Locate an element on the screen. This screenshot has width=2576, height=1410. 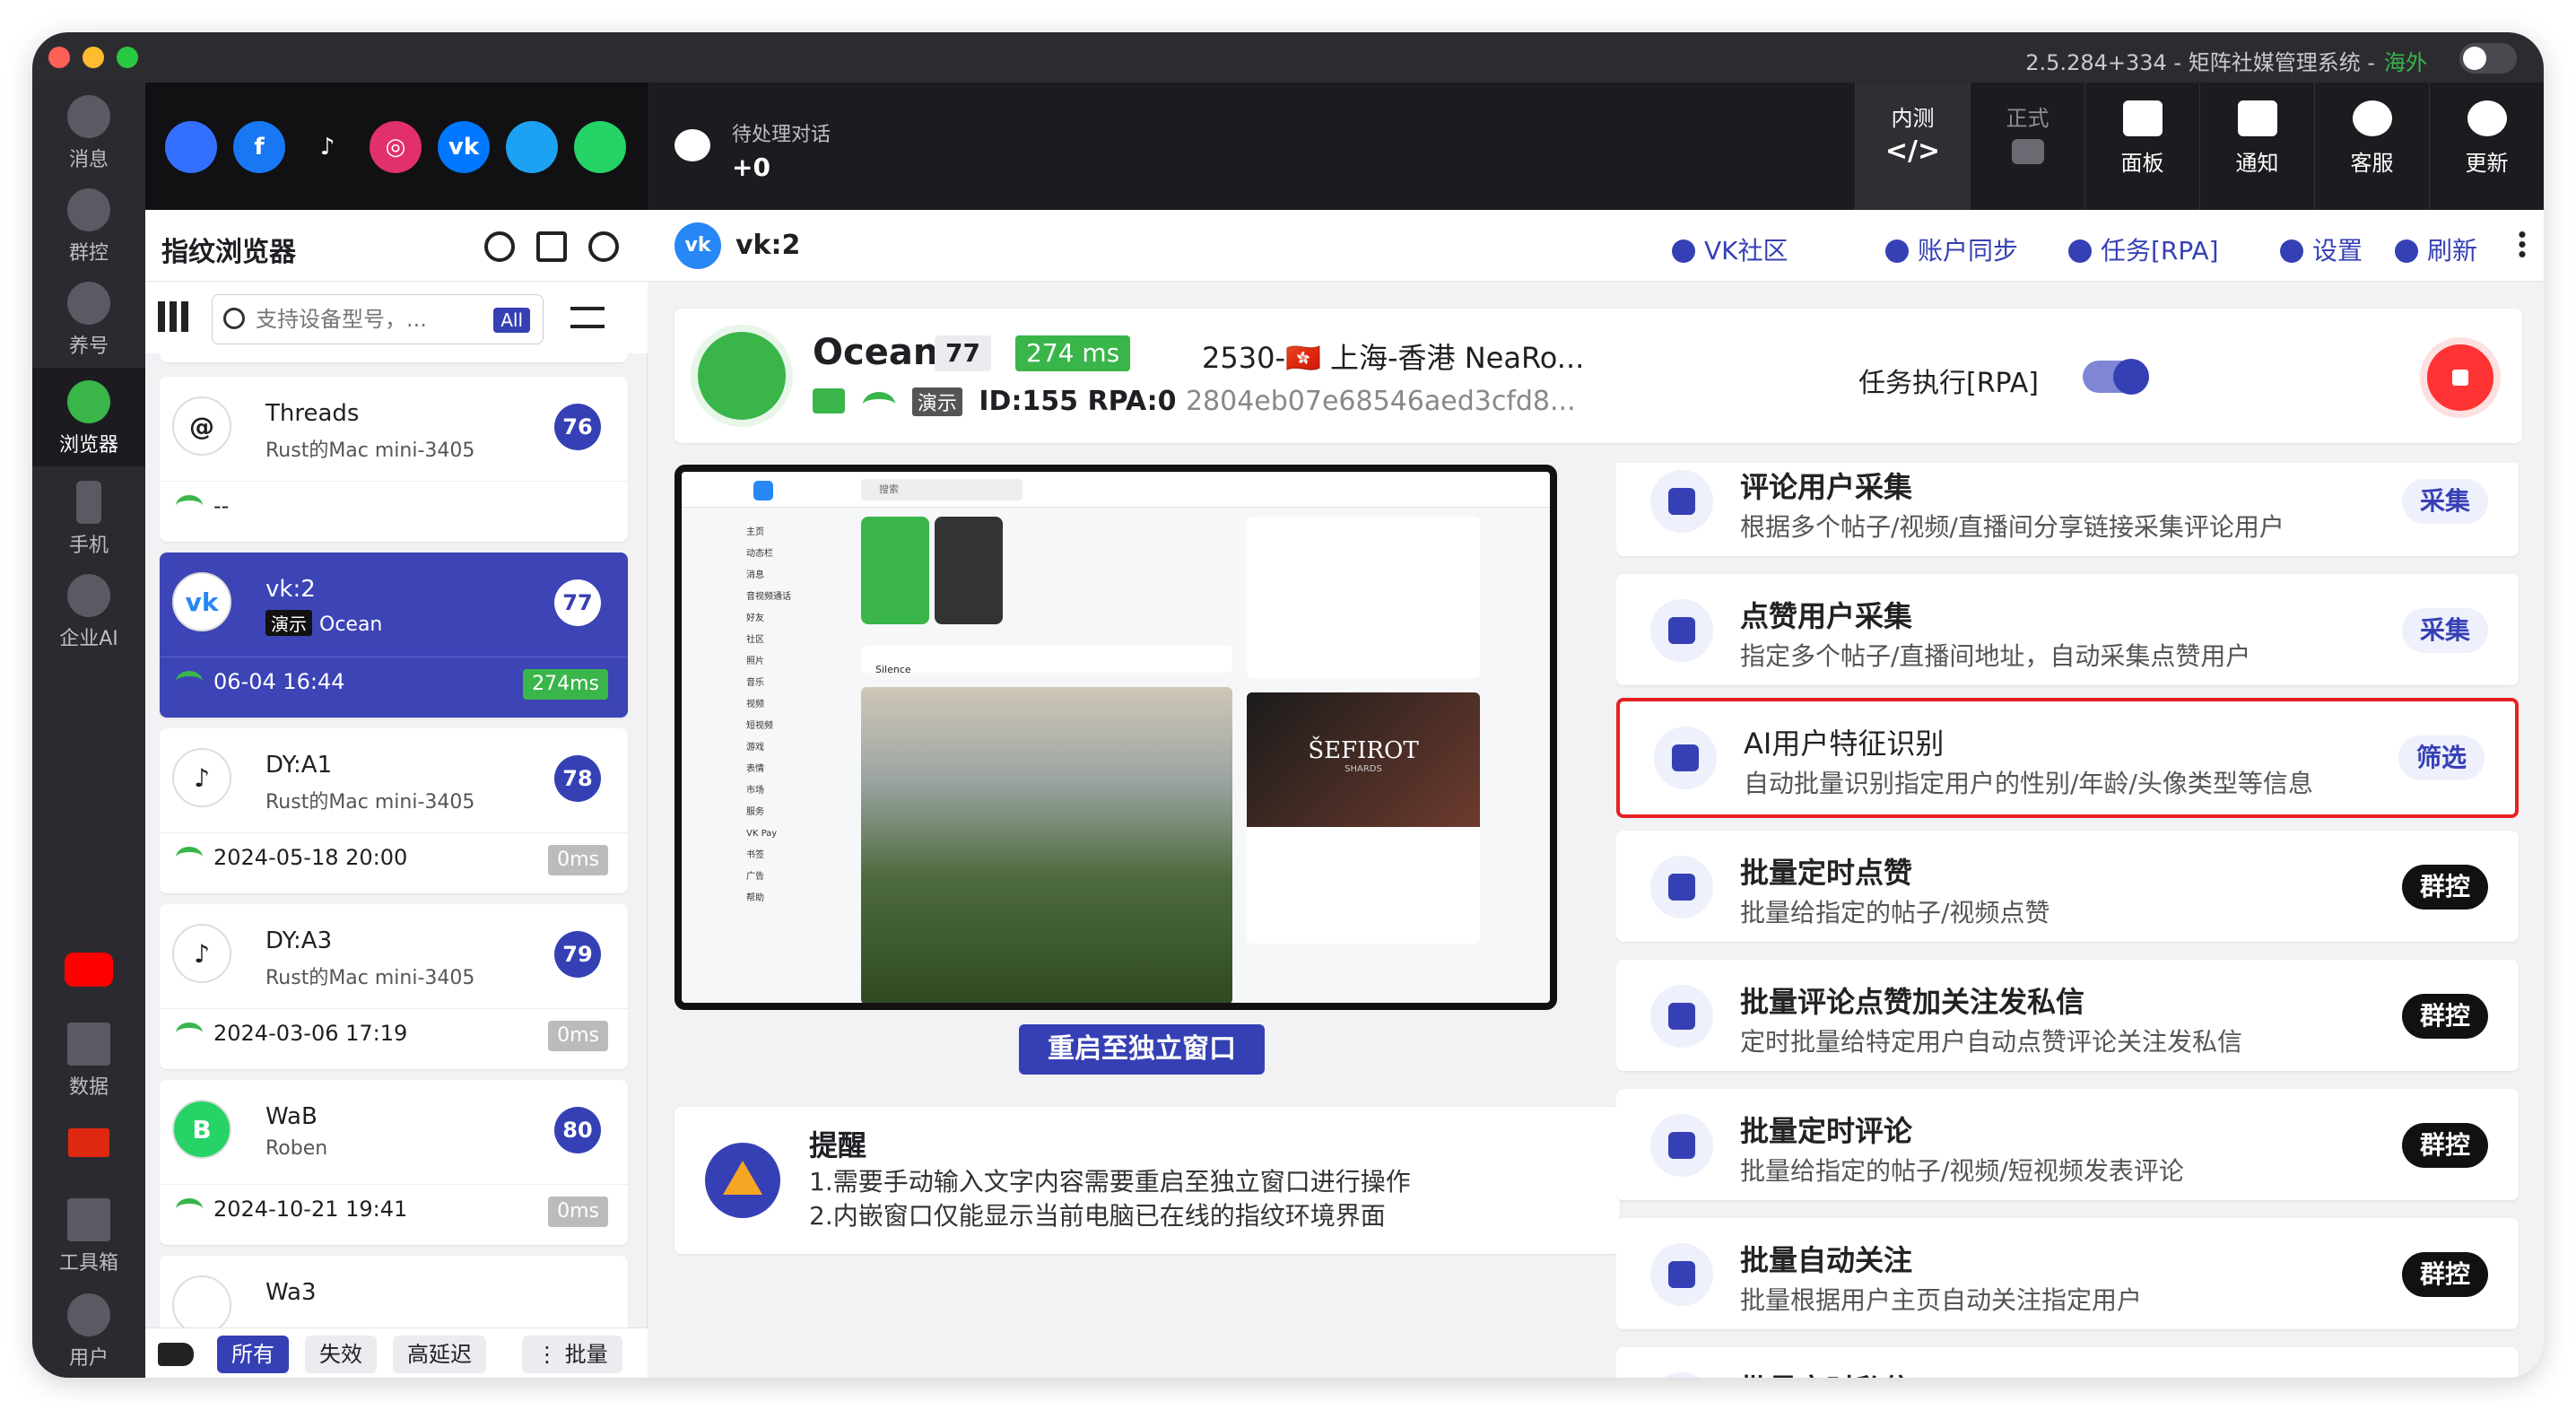
device-search-input is located at coordinates (368, 319).